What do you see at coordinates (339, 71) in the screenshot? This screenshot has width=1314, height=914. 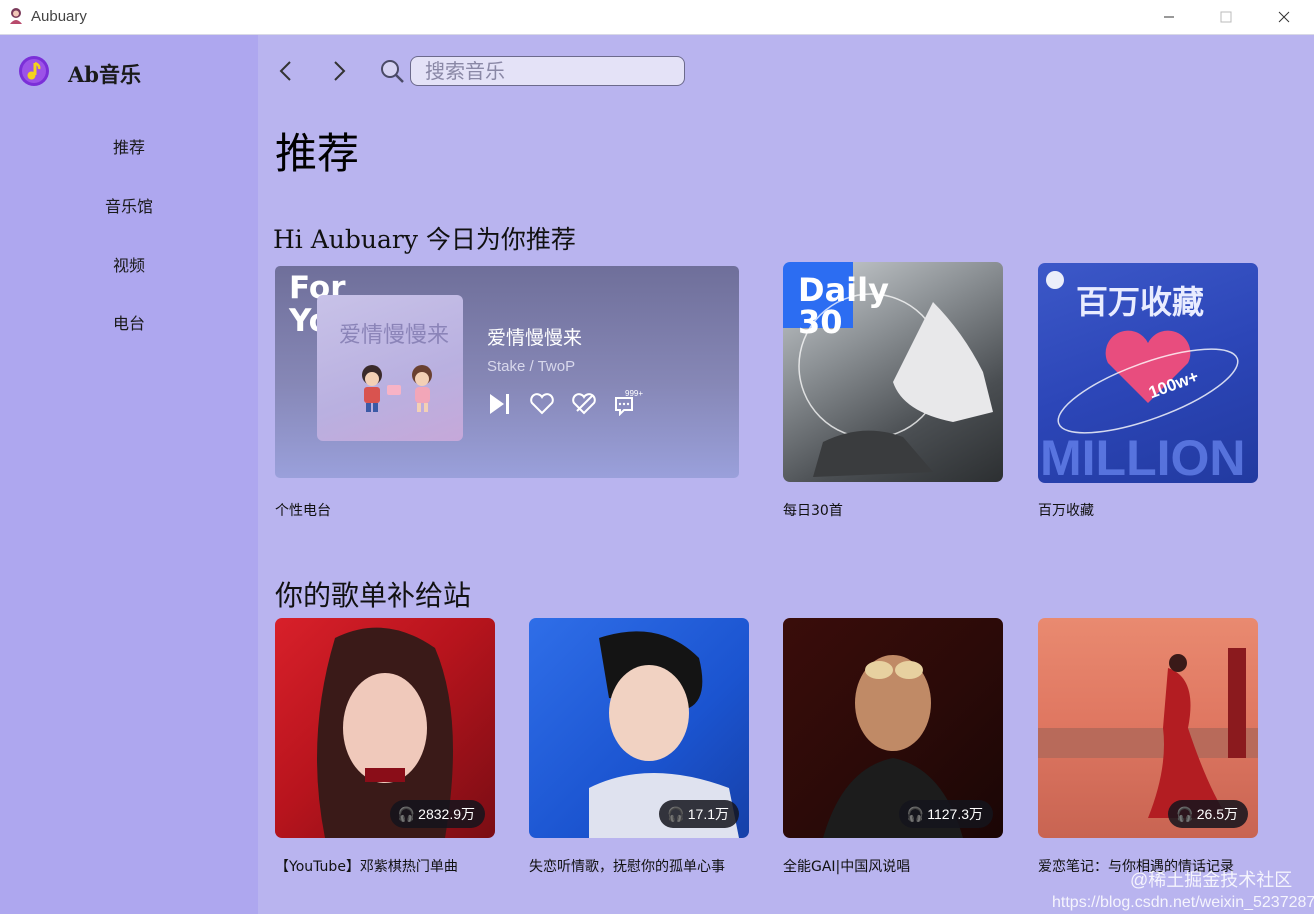 I see `forward-arrow-icon` at bounding box center [339, 71].